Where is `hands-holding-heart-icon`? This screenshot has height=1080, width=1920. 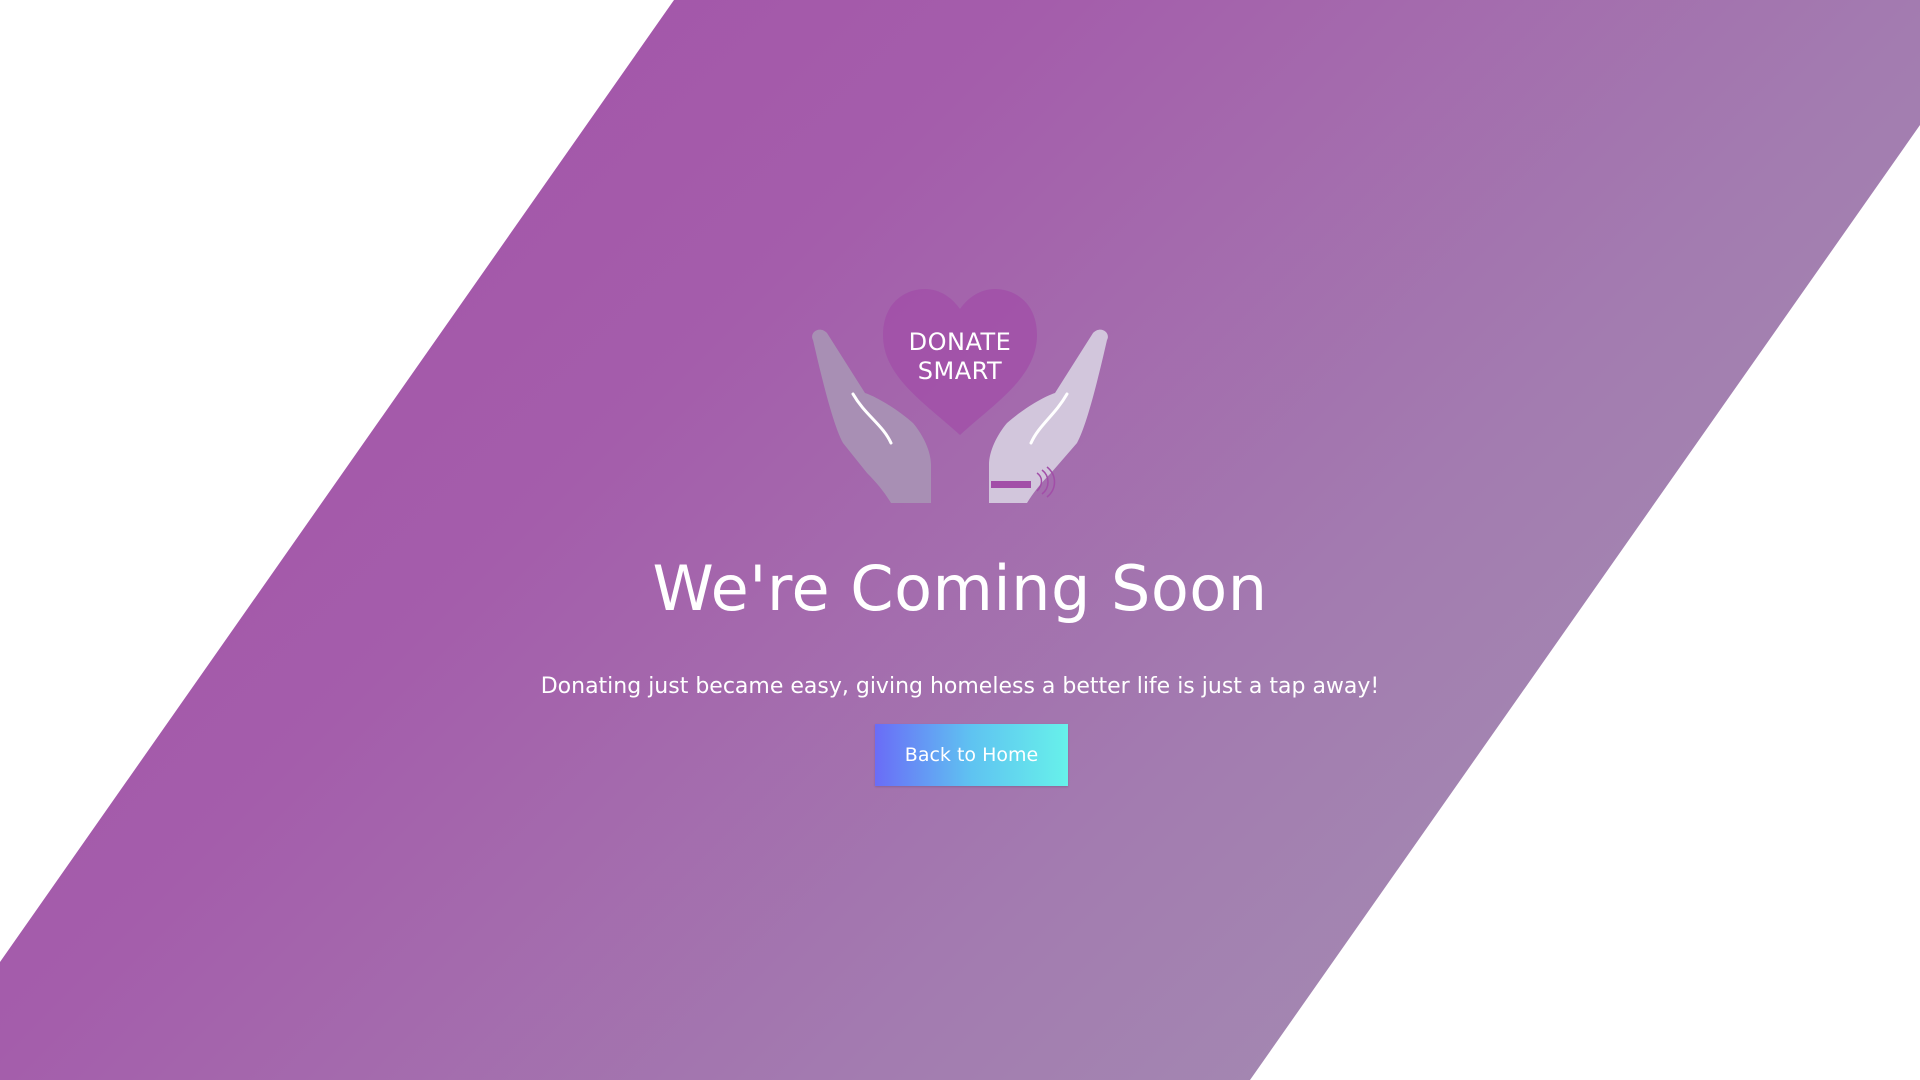 hands-holding-heart-icon is located at coordinates (960, 396).